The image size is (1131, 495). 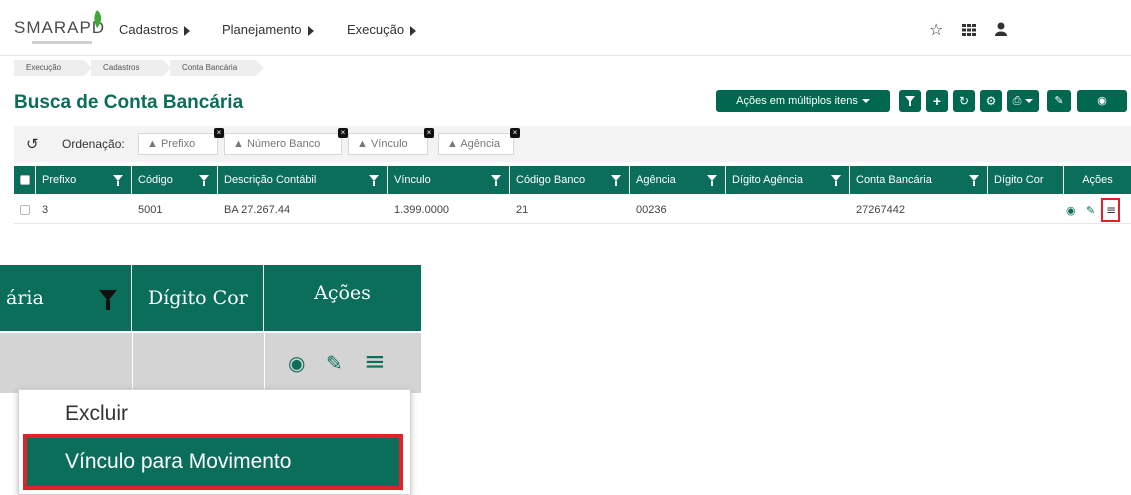 What do you see at coordinates (880, 210) in the screenshot?
I see `cell-conta: 27267442` at bounding box center [880, 210].